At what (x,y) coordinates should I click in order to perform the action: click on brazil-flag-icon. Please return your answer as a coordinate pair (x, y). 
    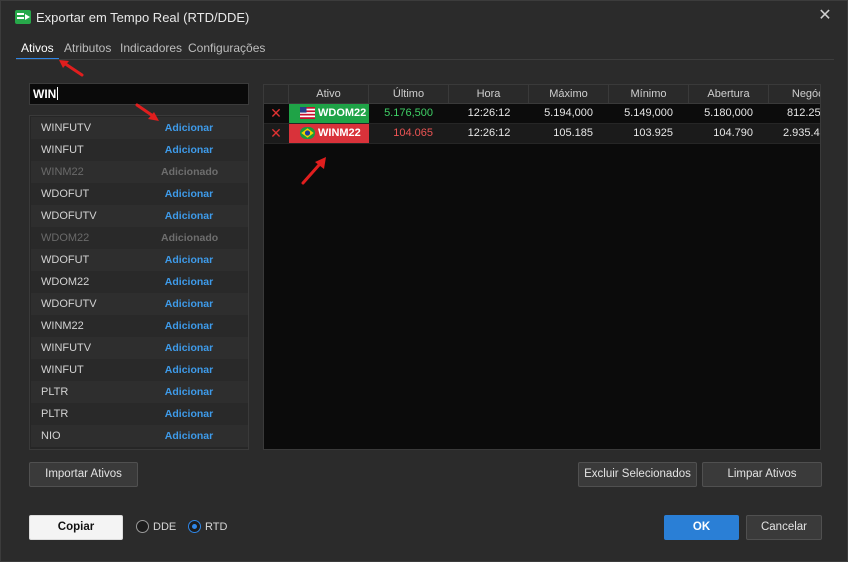
    Looking at the image, I should click on (307, 133).